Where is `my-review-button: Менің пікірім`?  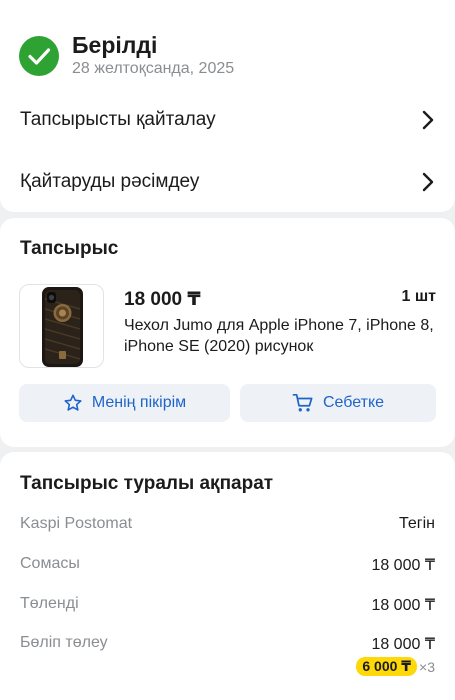 my-review-button: Менің пікірім is located at coordinates (124, 403).